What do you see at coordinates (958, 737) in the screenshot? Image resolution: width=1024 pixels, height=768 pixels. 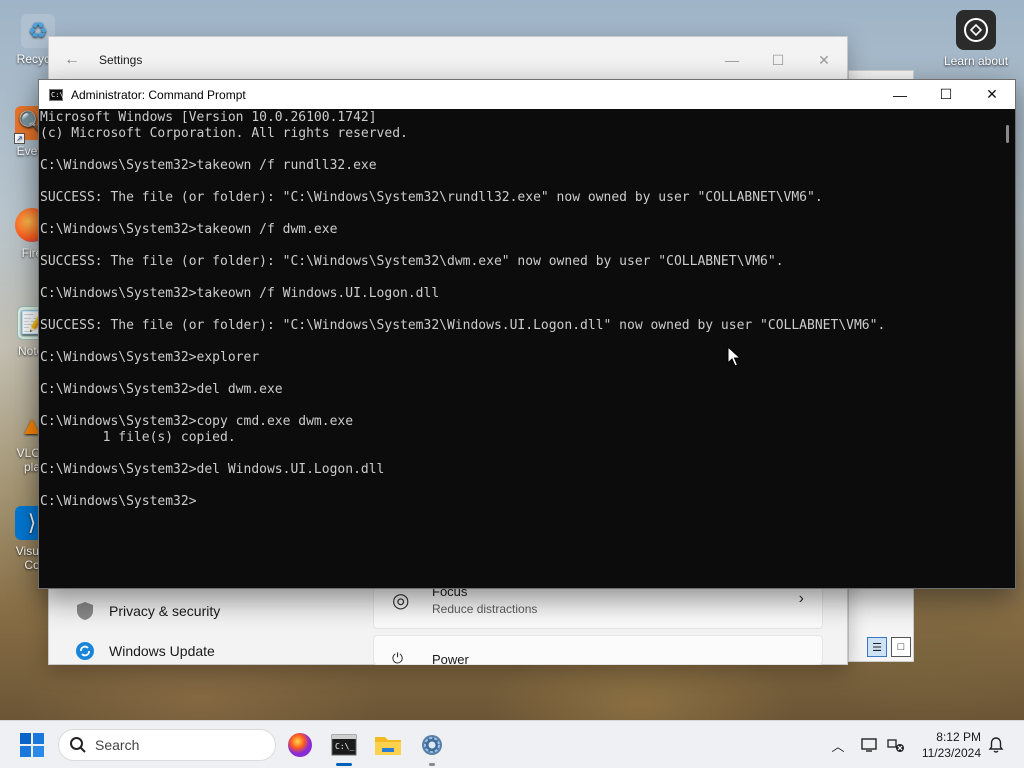 I see `clock-time: 8:12 PM` at bounding box center [958, 737].